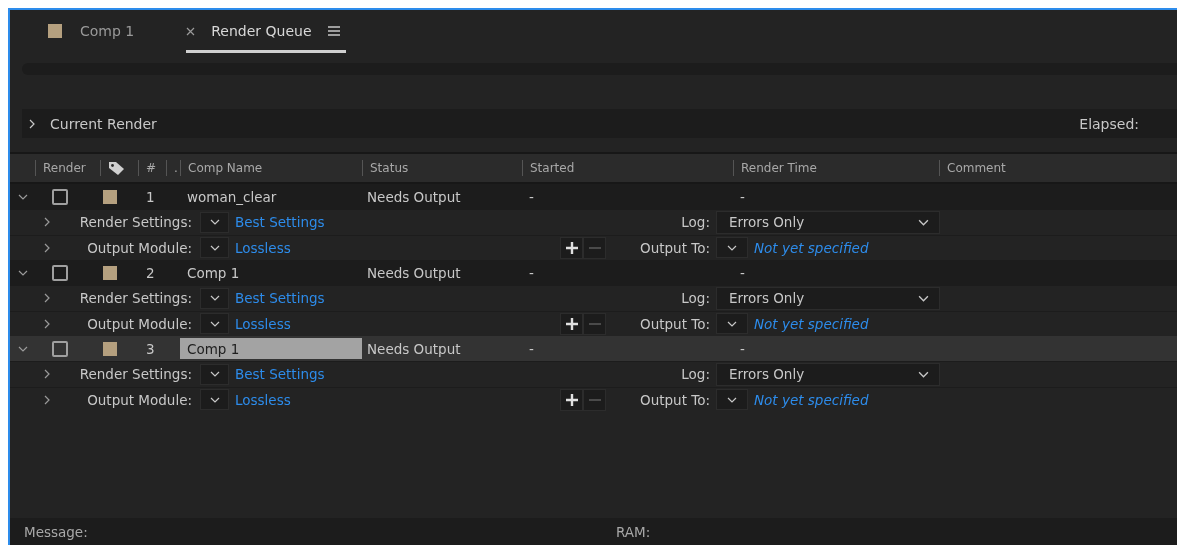 The image size is (1177, 545). Describe the element at coordinates (103, 123) in the screenshot. I see `section-title: Current Render` at that location.